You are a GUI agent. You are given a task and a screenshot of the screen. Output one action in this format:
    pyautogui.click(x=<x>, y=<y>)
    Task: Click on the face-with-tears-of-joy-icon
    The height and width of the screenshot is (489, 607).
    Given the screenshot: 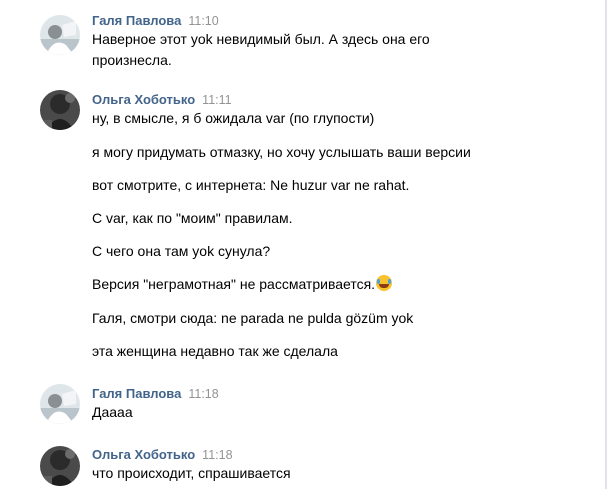 What is the action you would take?
    pyautogui.click(x=384, y=283)
    